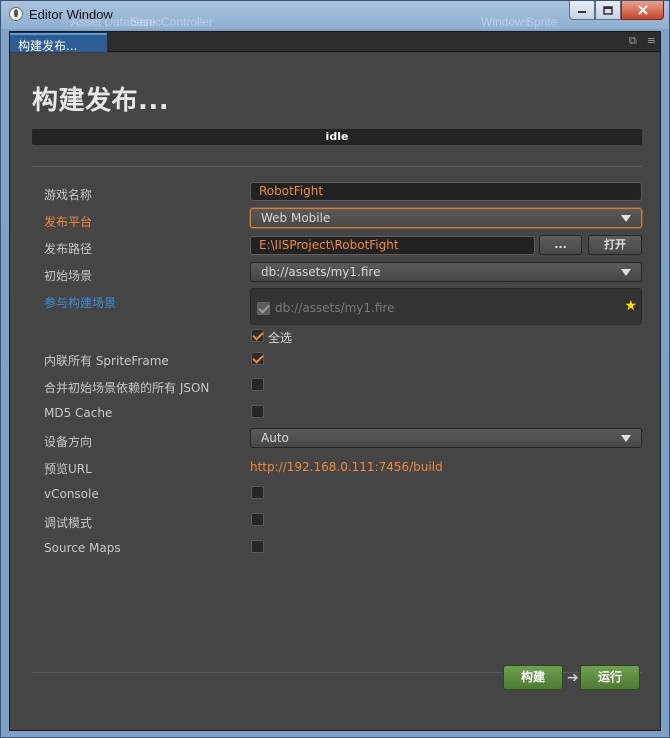 The height and width of the screenshot is (738, 670). Describe the element at coordinates (68, 195) in the screenshot. I see `game-name-label: 游戏名称` at that location.